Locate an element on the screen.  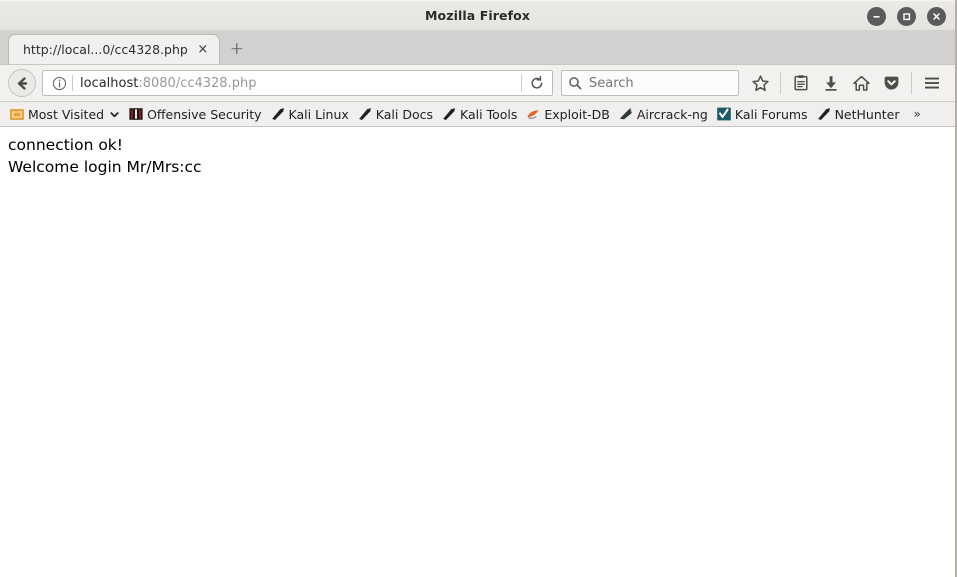
close-button is located at coordinates (936, 16).